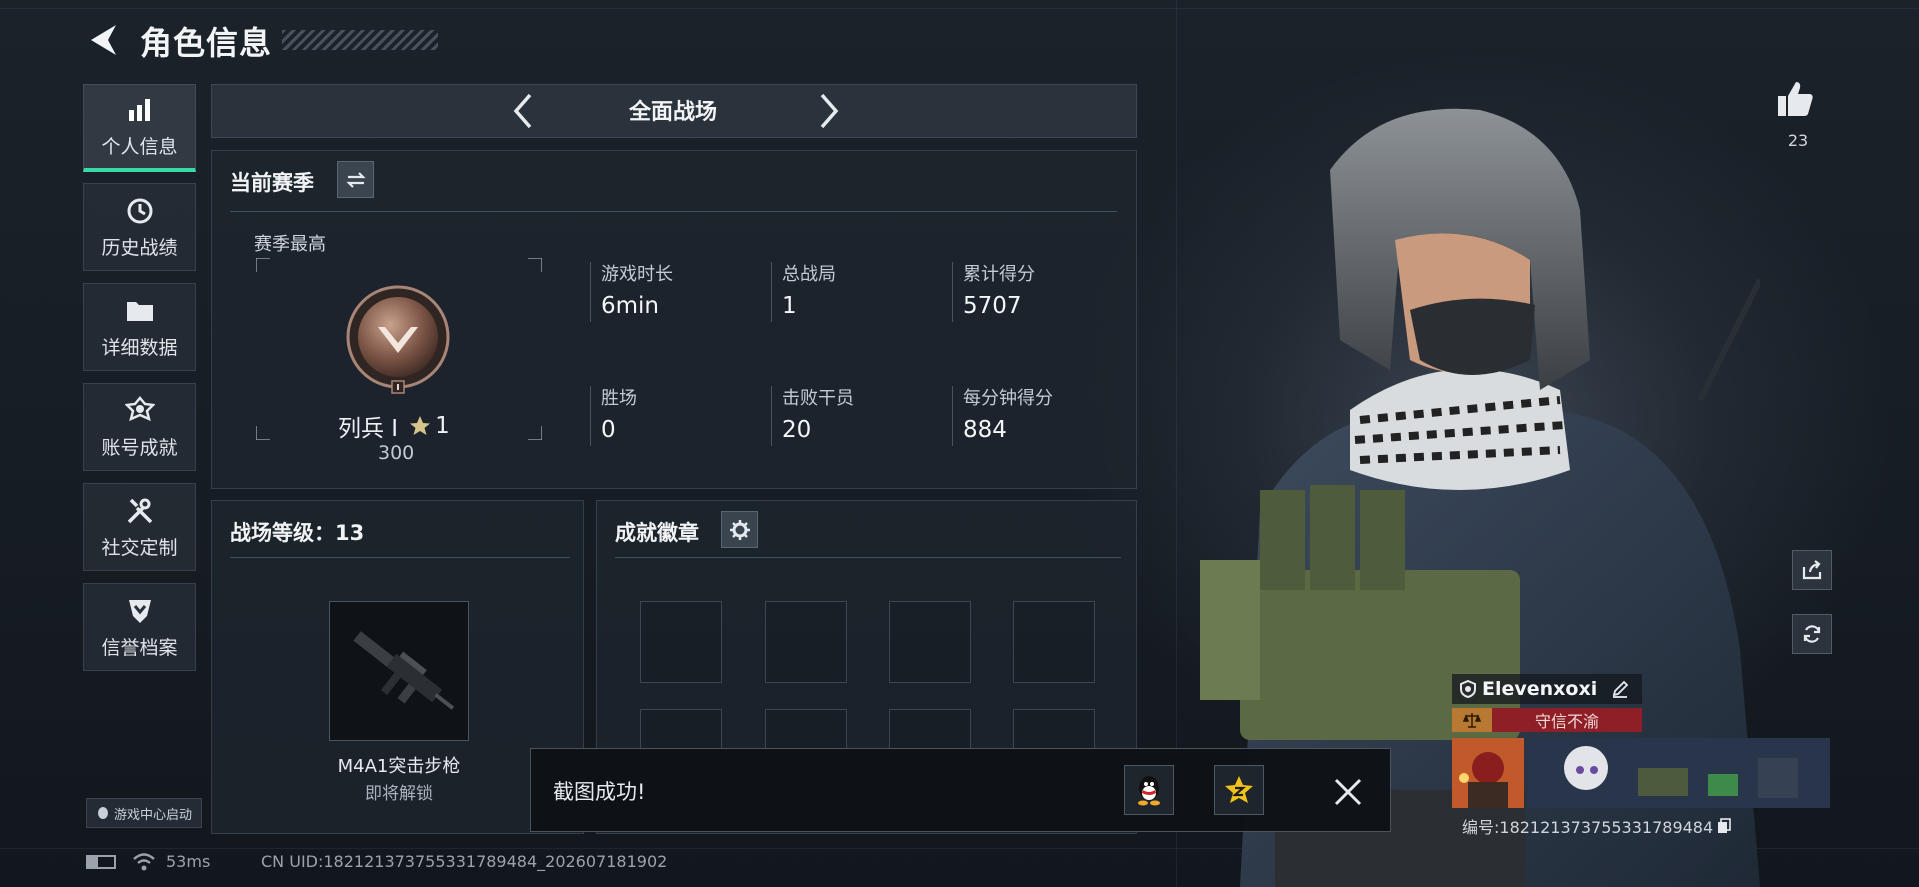 This screenshot has height=887, width=1919. Describe the element at coordinates (206, 43) in the screenshot. I see `page-title: 角色信息` at that location.